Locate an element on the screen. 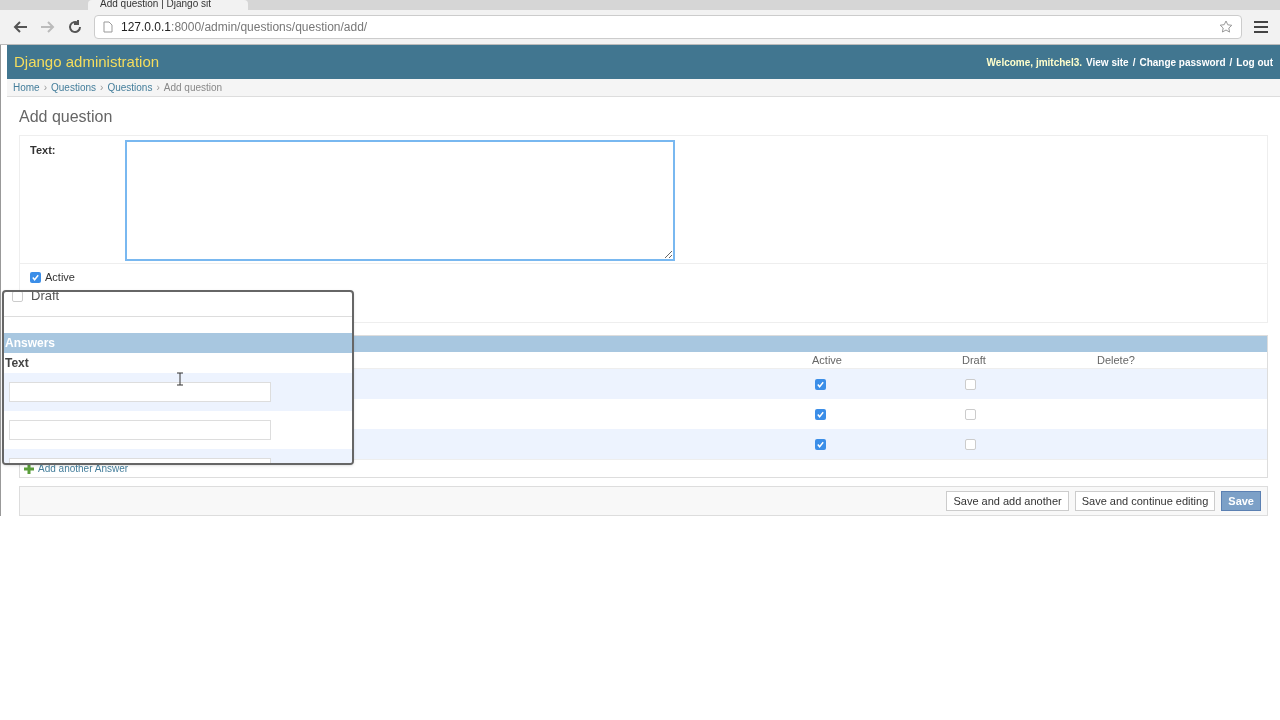 Image resolution: width=1280 pixels, height=720 pixels. url-text: 127.0.0.1:8000/admin/questions/question/add/ is located at coordinates (245, 27).